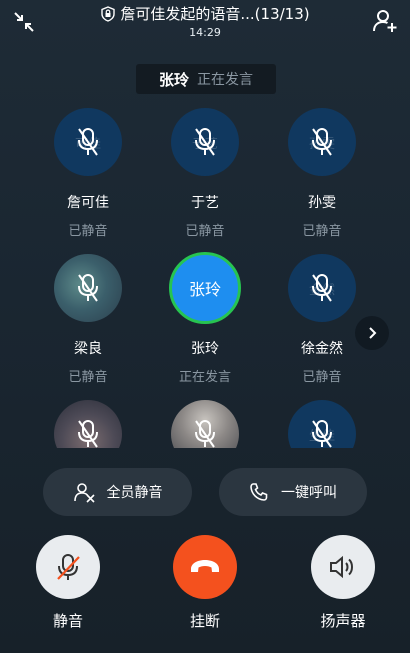  Describe the element at coordinates (322, 288) in the screenshot. I see `avatar: 金然` at that location.